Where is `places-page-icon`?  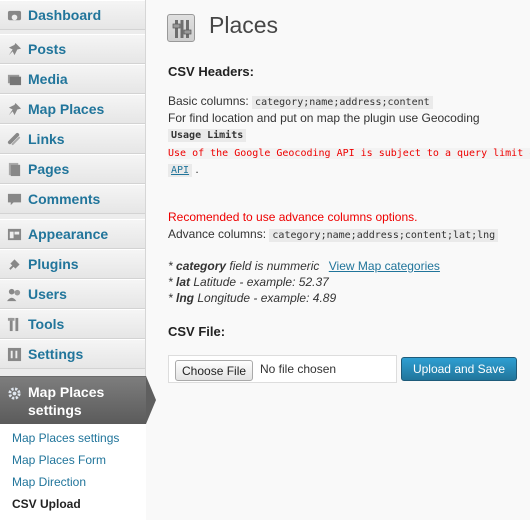 places-page-icon is located at coordinates (181, 28).